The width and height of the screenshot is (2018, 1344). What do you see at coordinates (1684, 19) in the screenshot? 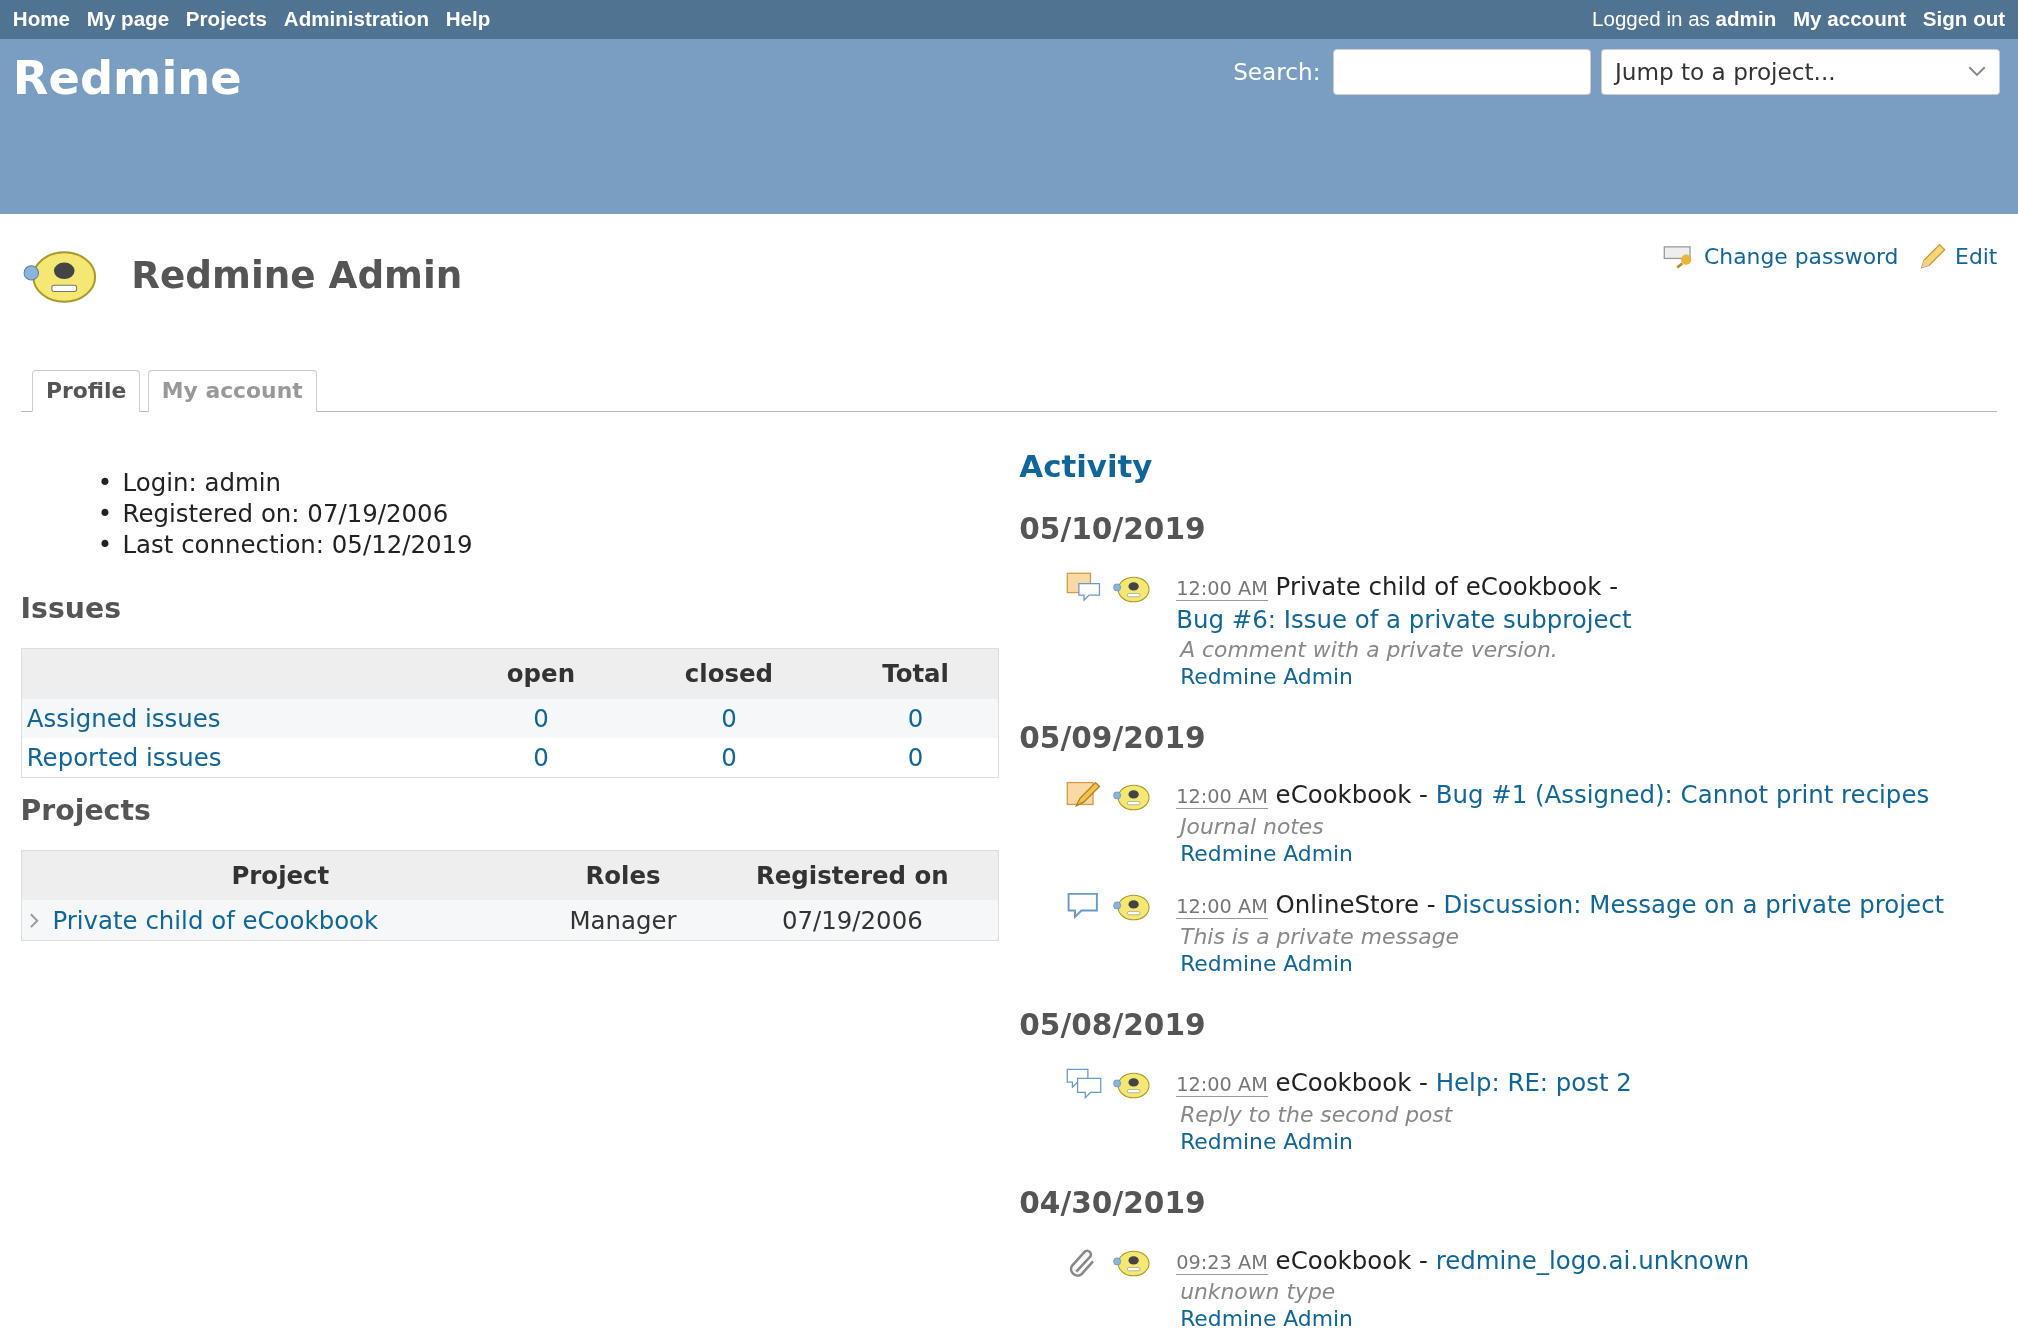
I see `logged-in-text: Logged in as admin` at bounding box center [1684, 19].